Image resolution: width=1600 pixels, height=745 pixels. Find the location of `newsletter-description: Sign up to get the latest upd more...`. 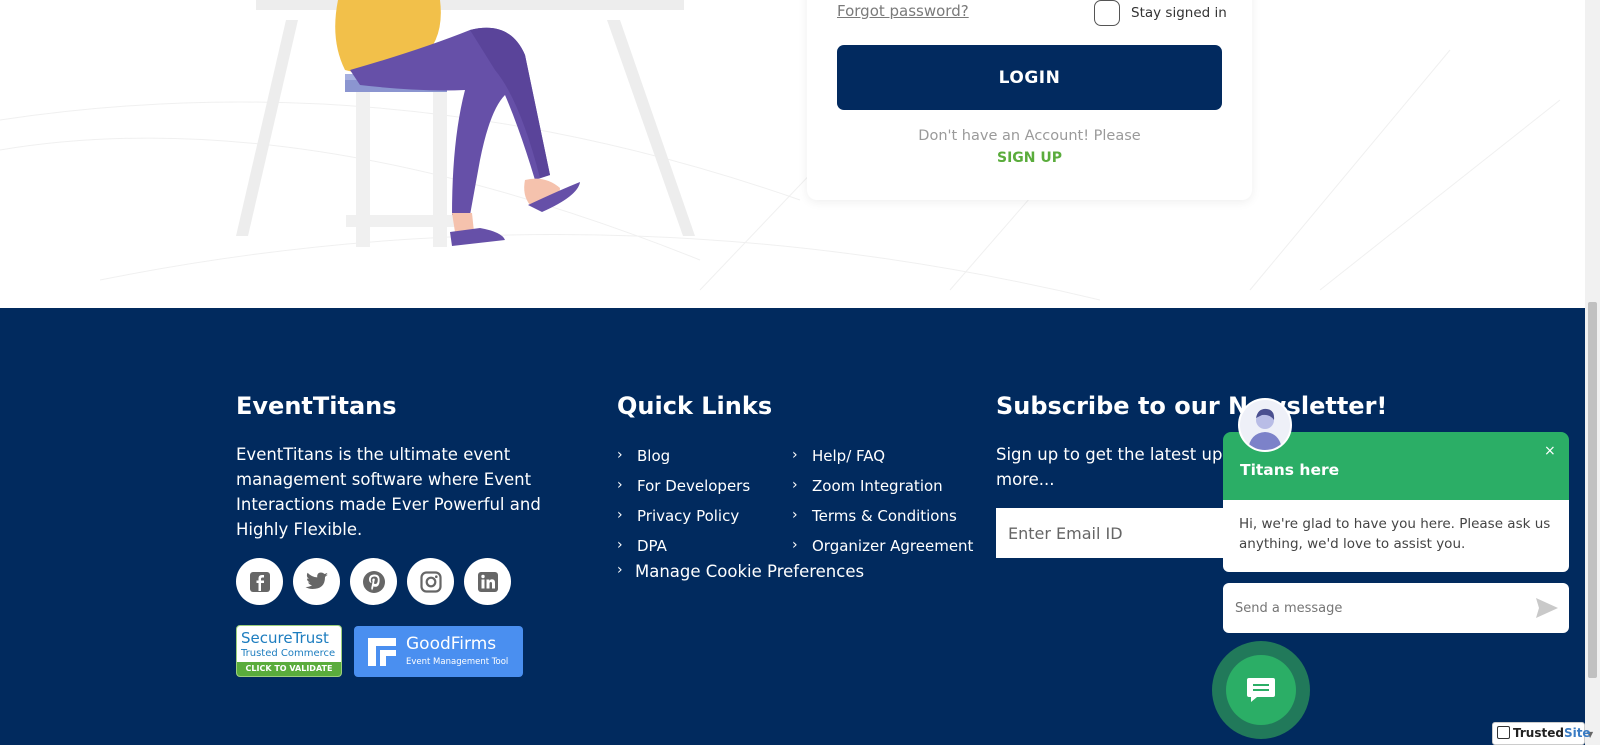

newsletter-description: Sign up to get the latest upd more... is located at coordinates (1114, 467).